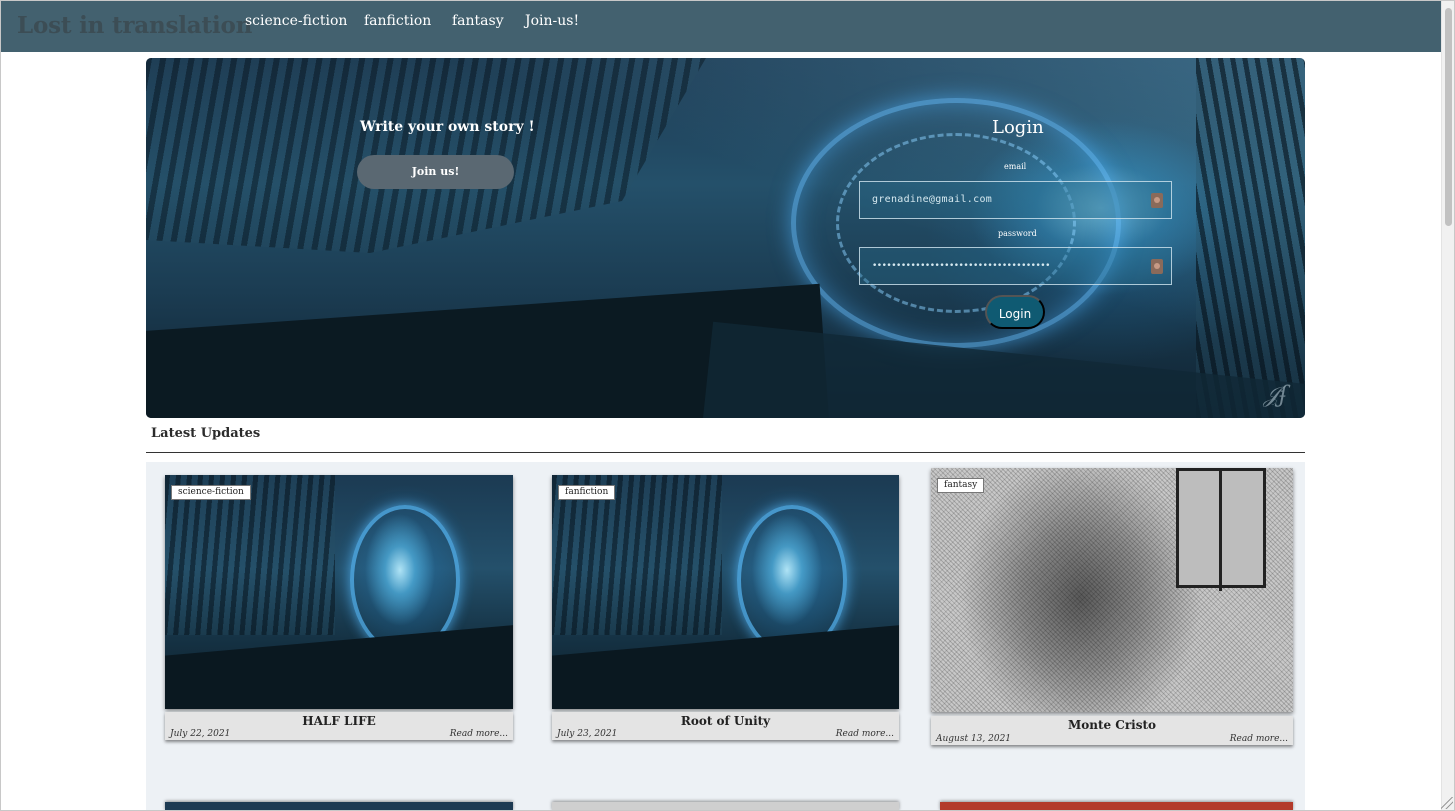  I want to click on hero-background-towers, so click(1250, 238).